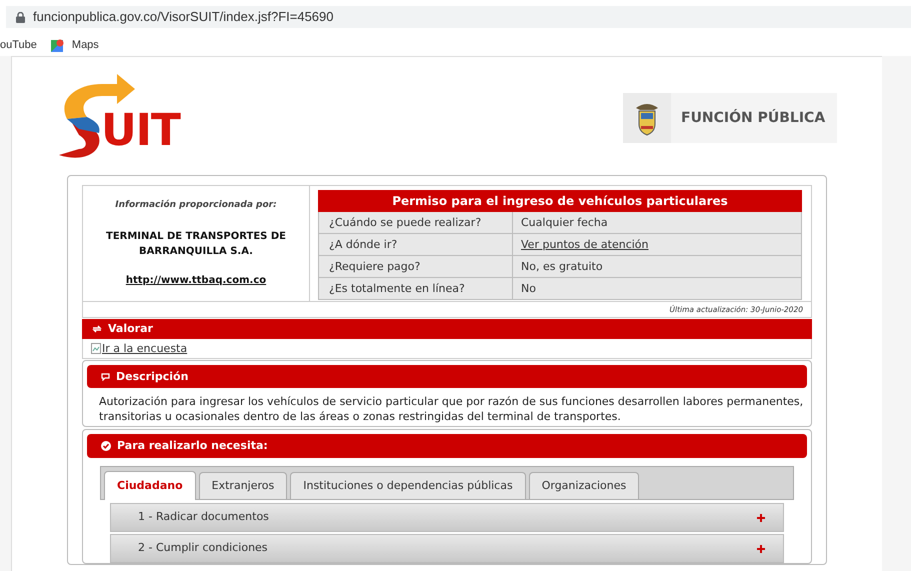 The height and width of the screenshot is (571, 911). I want to click on lock-icon, so click(20, 17).